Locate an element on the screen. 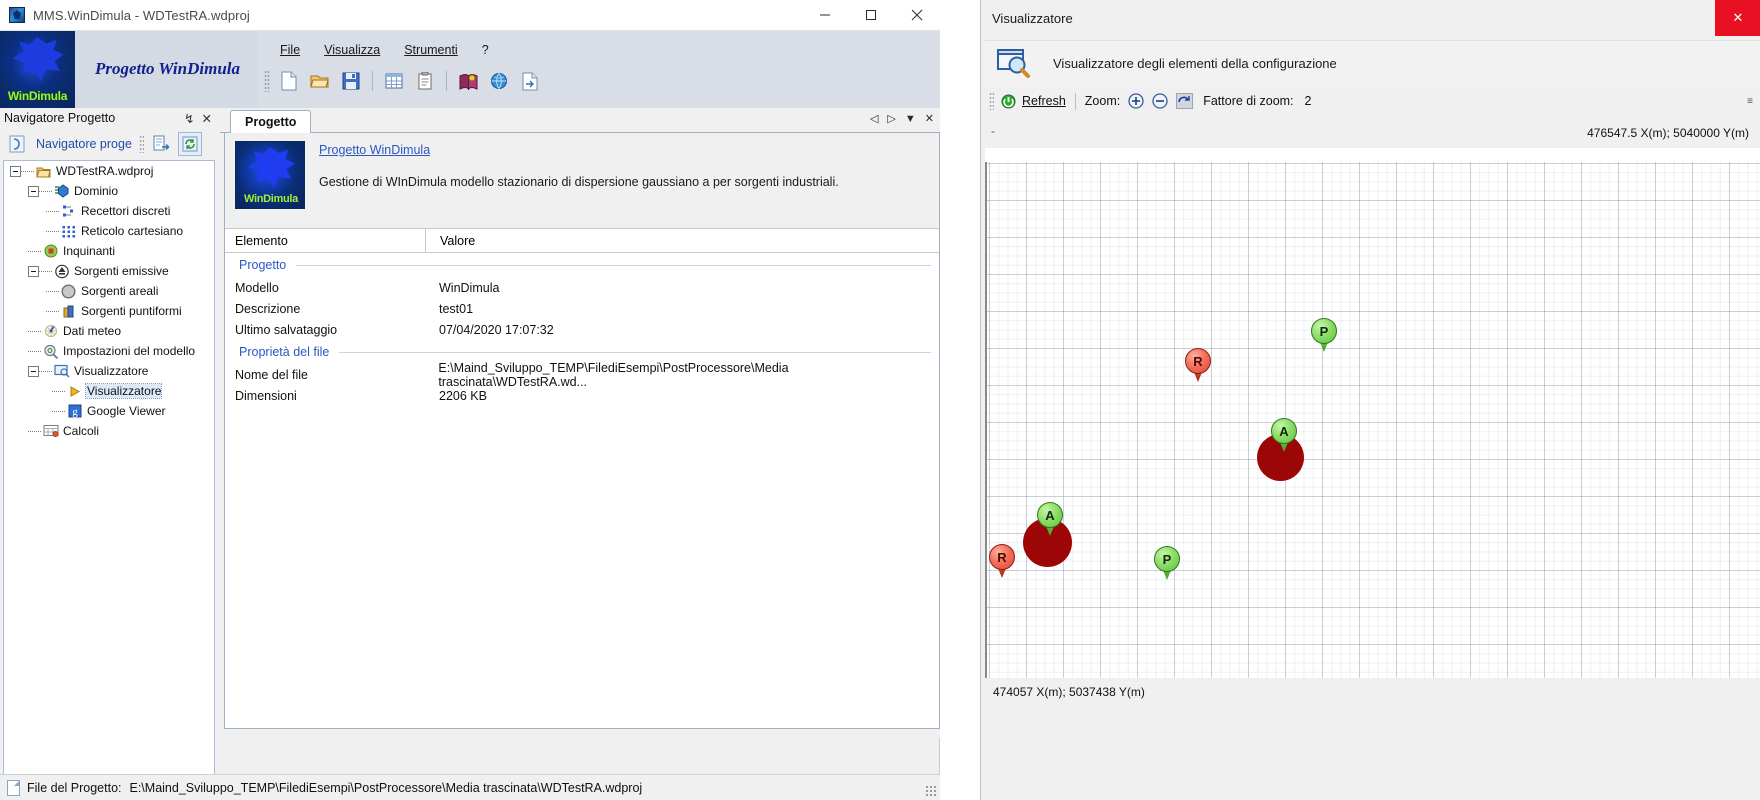 This screenshot has height=800, width=1760. zoom-in-icon is located at coordinates (1136, 101).